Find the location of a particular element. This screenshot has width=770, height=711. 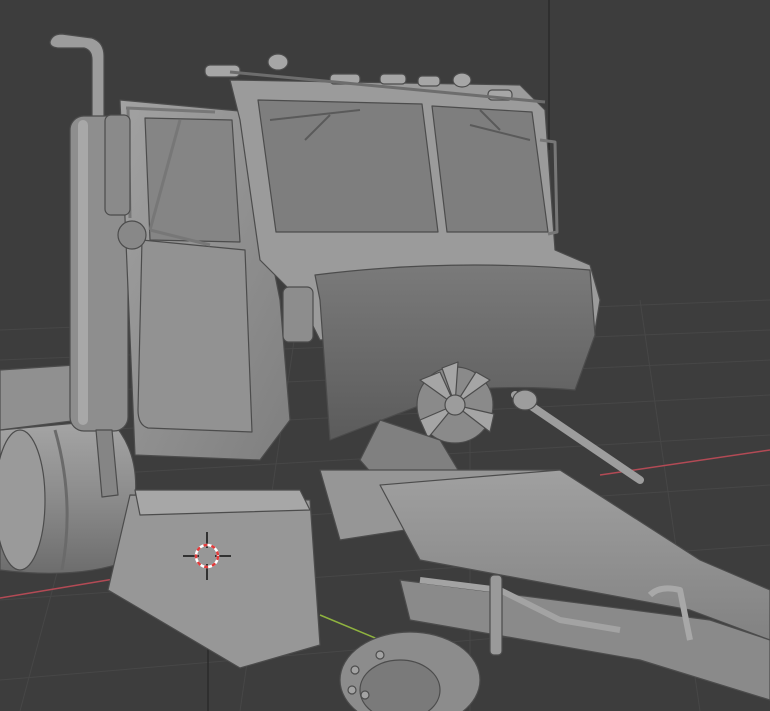

x-axis-line is located at coordinates (60, 588).